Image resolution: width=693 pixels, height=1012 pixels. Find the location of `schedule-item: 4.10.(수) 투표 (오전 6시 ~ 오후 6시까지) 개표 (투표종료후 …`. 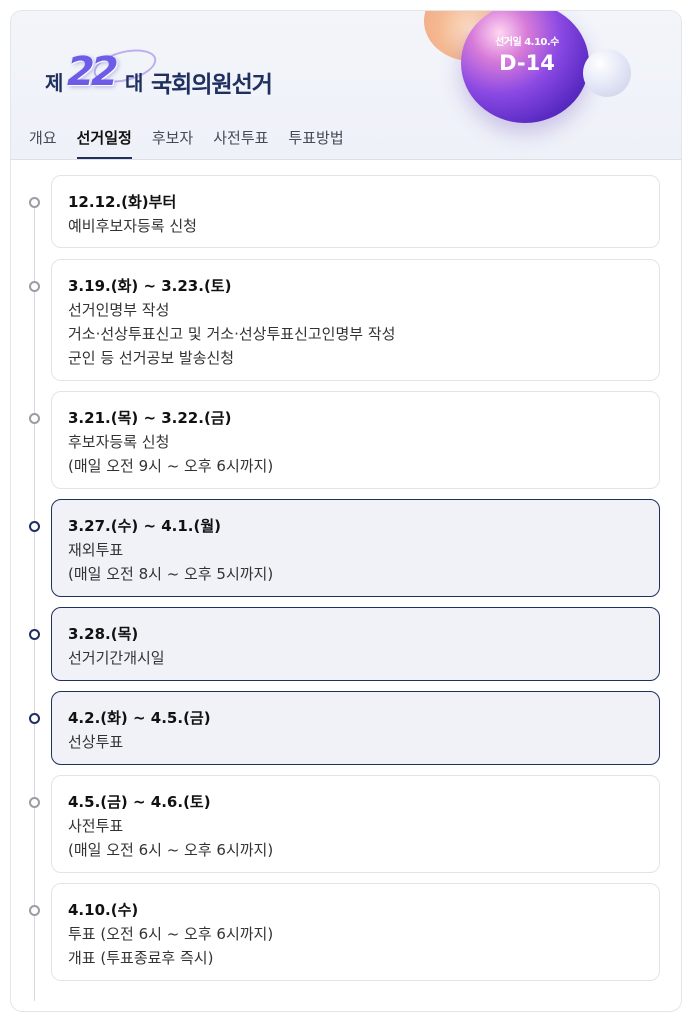

schedule-item: 4.10.(수) 투표 (오전 6시 ~ 오후 6시까지) 개표 (투표종료후 … is located at coordinates (355, 932).